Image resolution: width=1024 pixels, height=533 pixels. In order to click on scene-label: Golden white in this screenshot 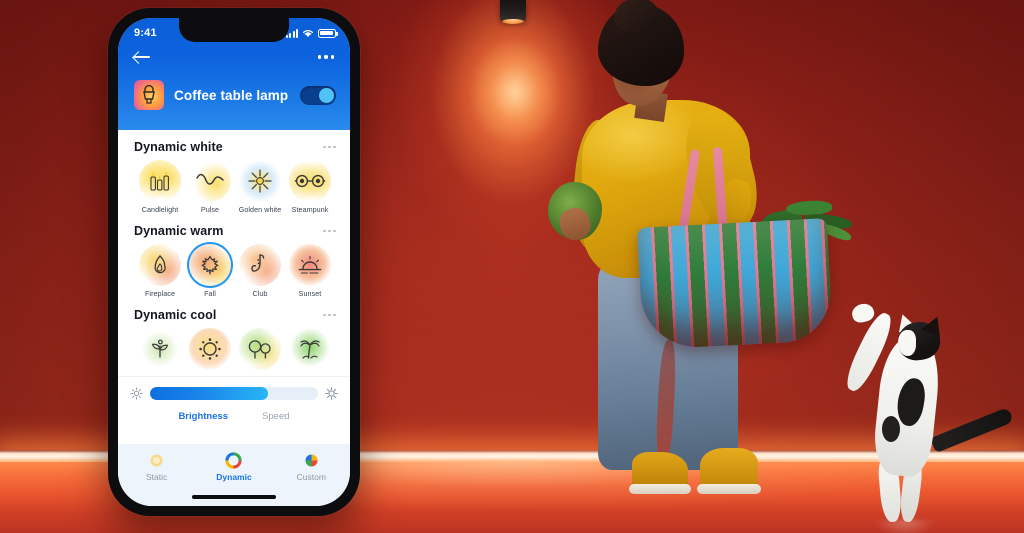, I will do `click(260, 209)`.